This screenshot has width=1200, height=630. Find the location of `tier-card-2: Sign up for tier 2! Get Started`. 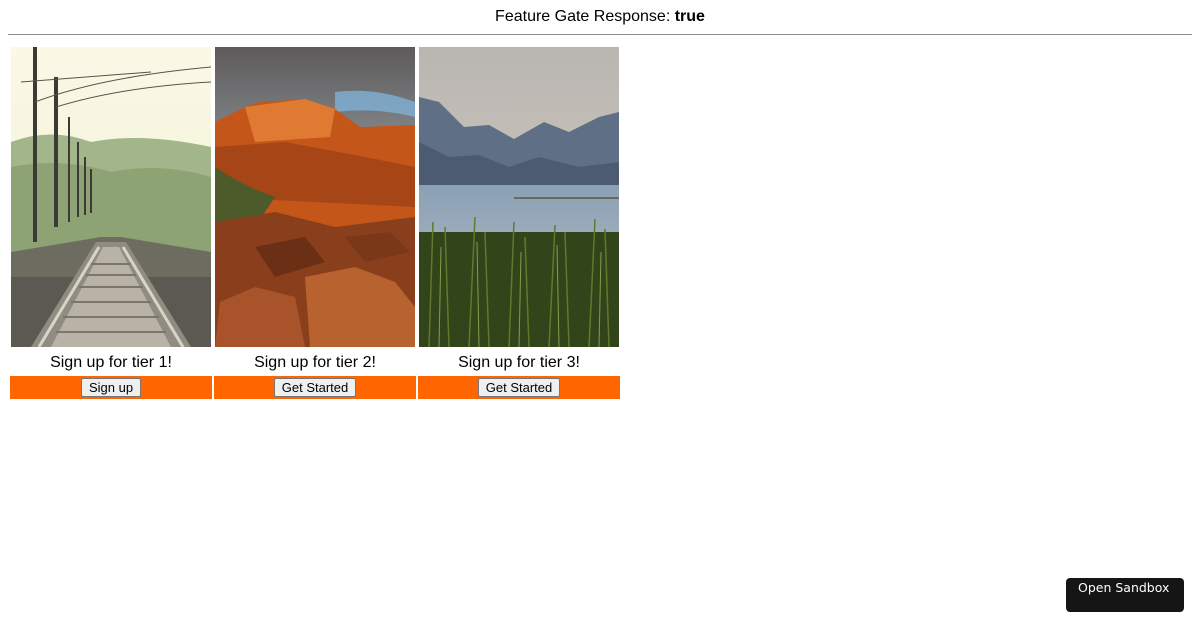

tier-card-2: Sign up for tier 2! Get Started is located at coordinates (315, 223).